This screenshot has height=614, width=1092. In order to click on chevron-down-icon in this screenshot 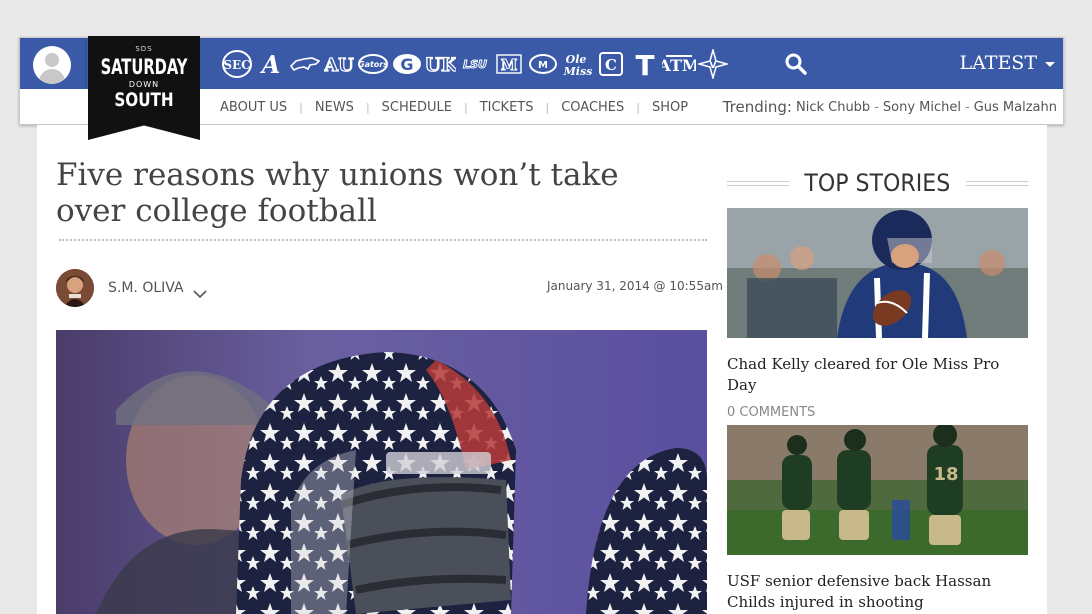, I will do `click(200, 295)`.